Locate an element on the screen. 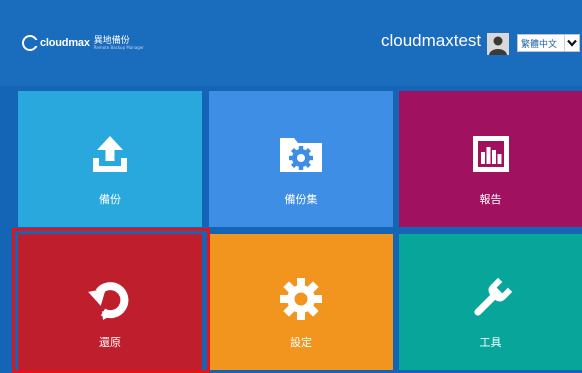 This screenshot has height=373, width=582. logo-tagline: Remote Backup Manager is located at coordinates (118, 47).